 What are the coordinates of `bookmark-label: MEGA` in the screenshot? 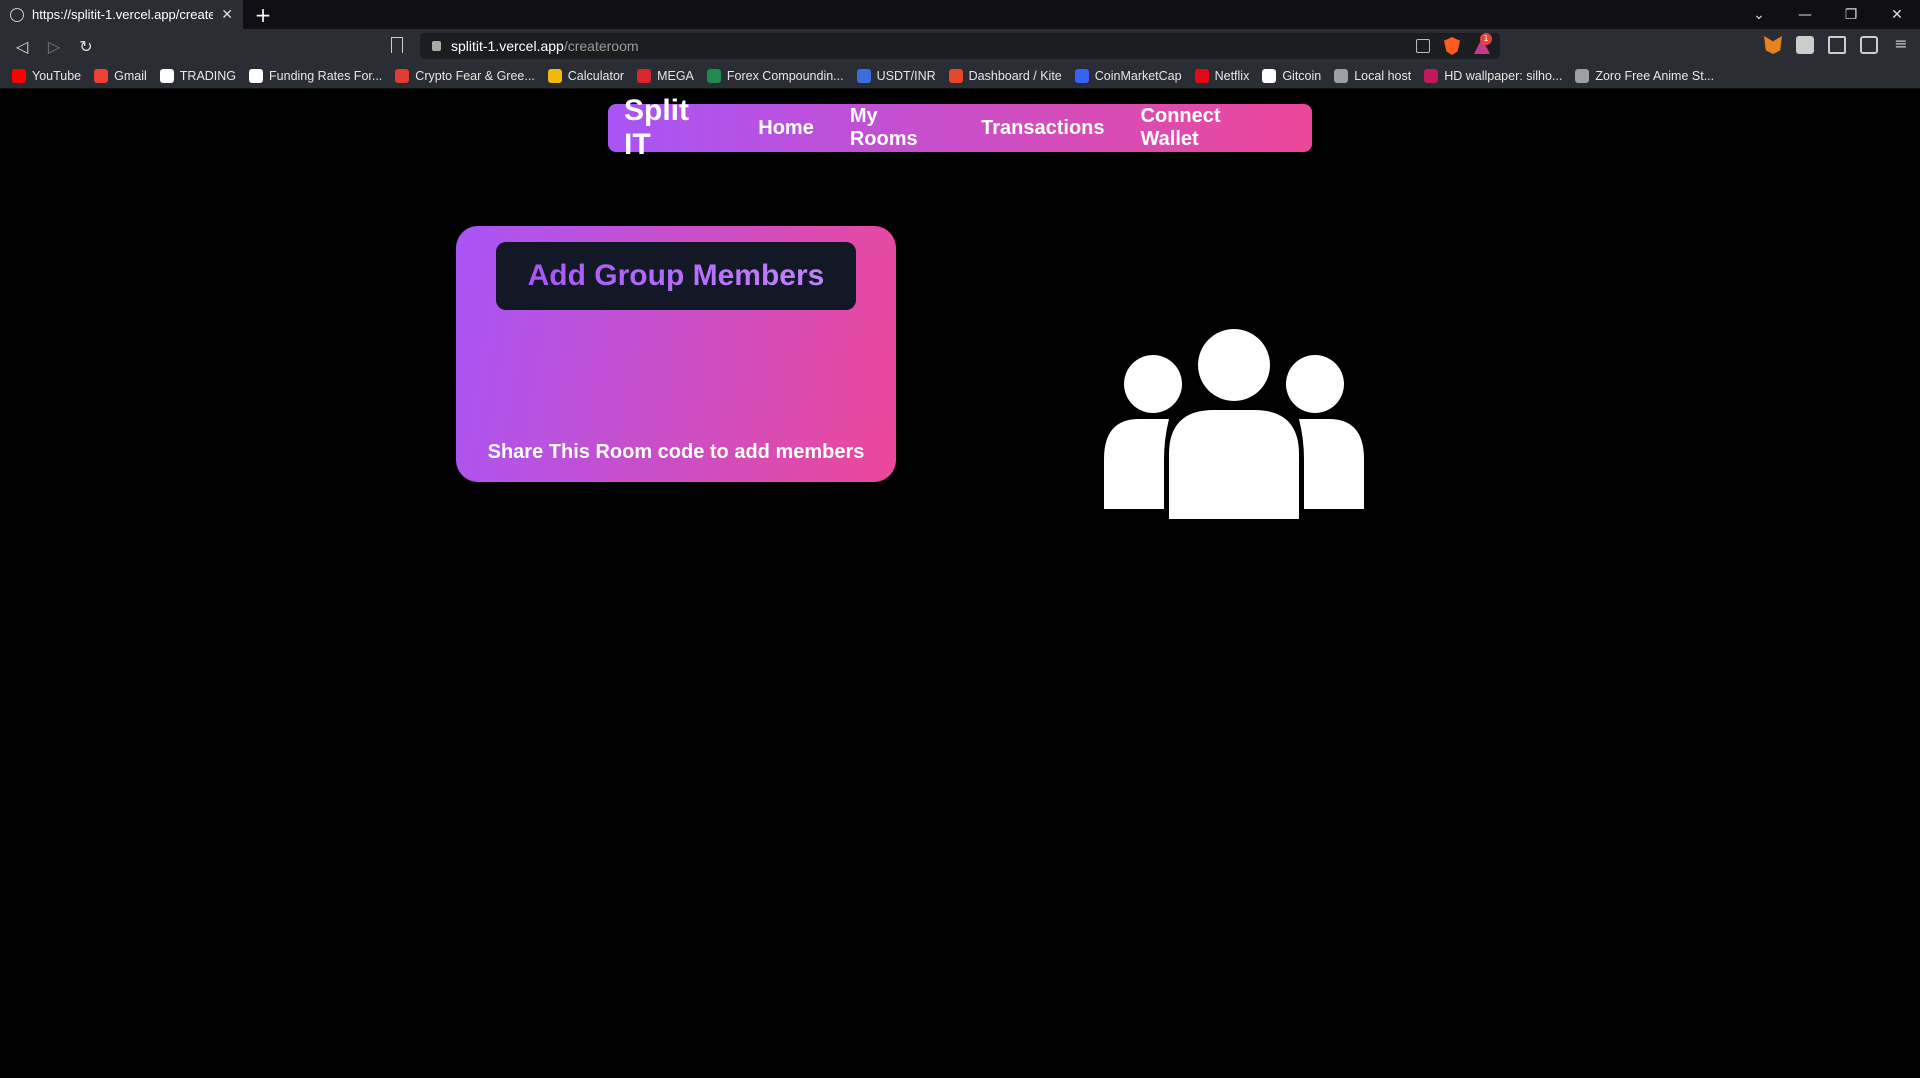 It's located at (675, 75).